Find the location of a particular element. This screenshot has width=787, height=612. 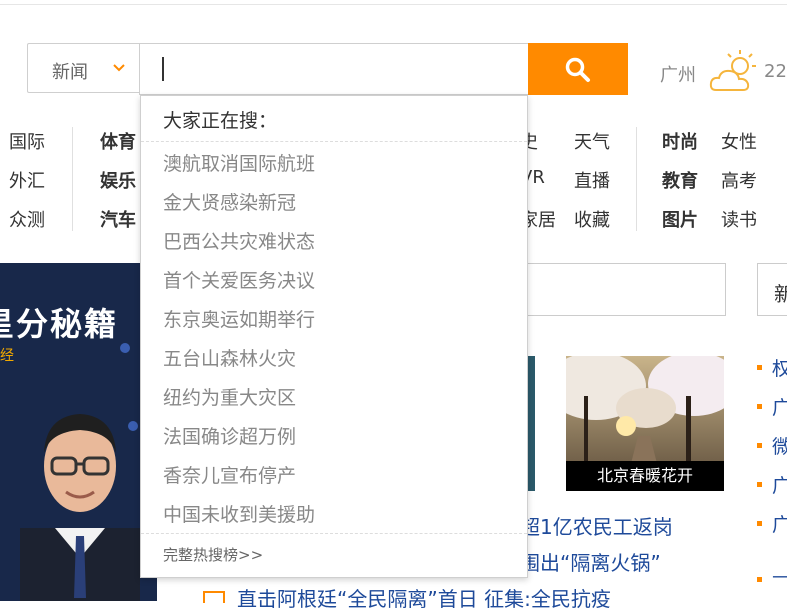

search-input is located at coordinates (334, 69).